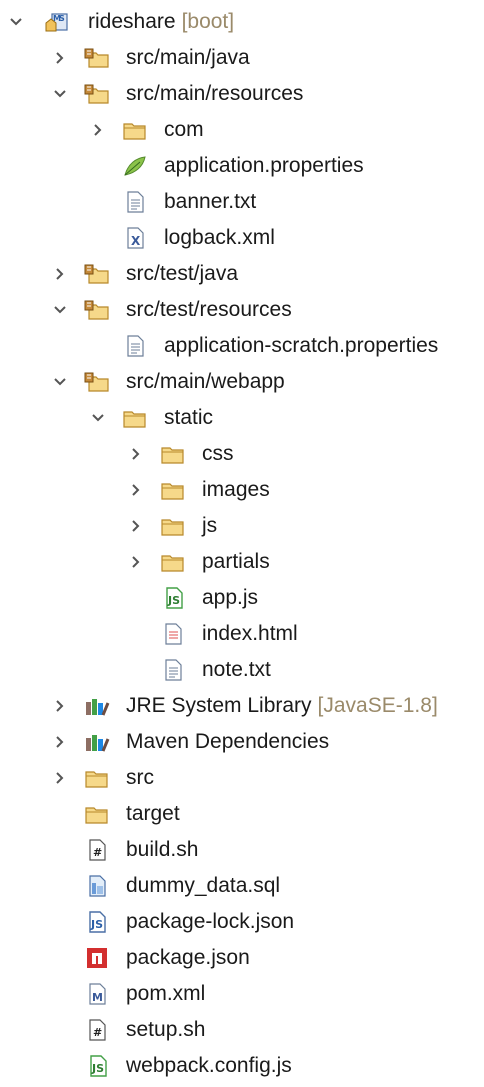 The image size is (484, 1087). Describe the element at coordinates (182, 273) in the screenshot. I see `tree-item-label: src/test/java` at that location.